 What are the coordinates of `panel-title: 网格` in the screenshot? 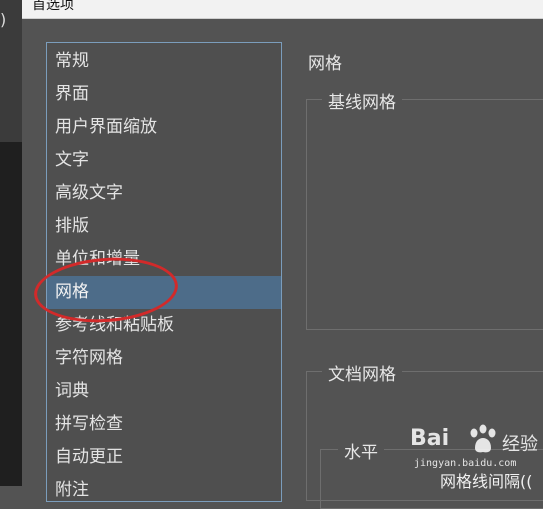 It's located at (325, 64).